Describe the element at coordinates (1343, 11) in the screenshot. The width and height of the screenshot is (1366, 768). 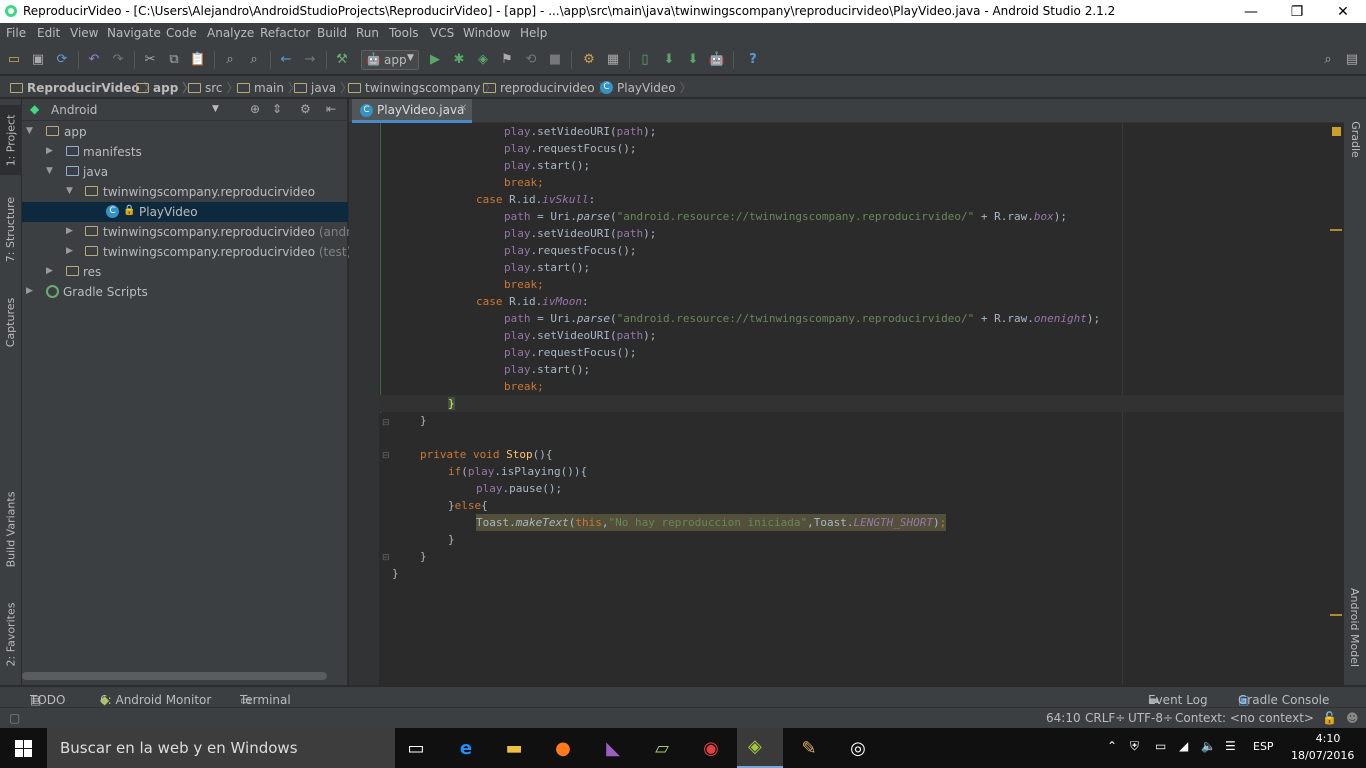
I see `close-button: ✕` at that location.